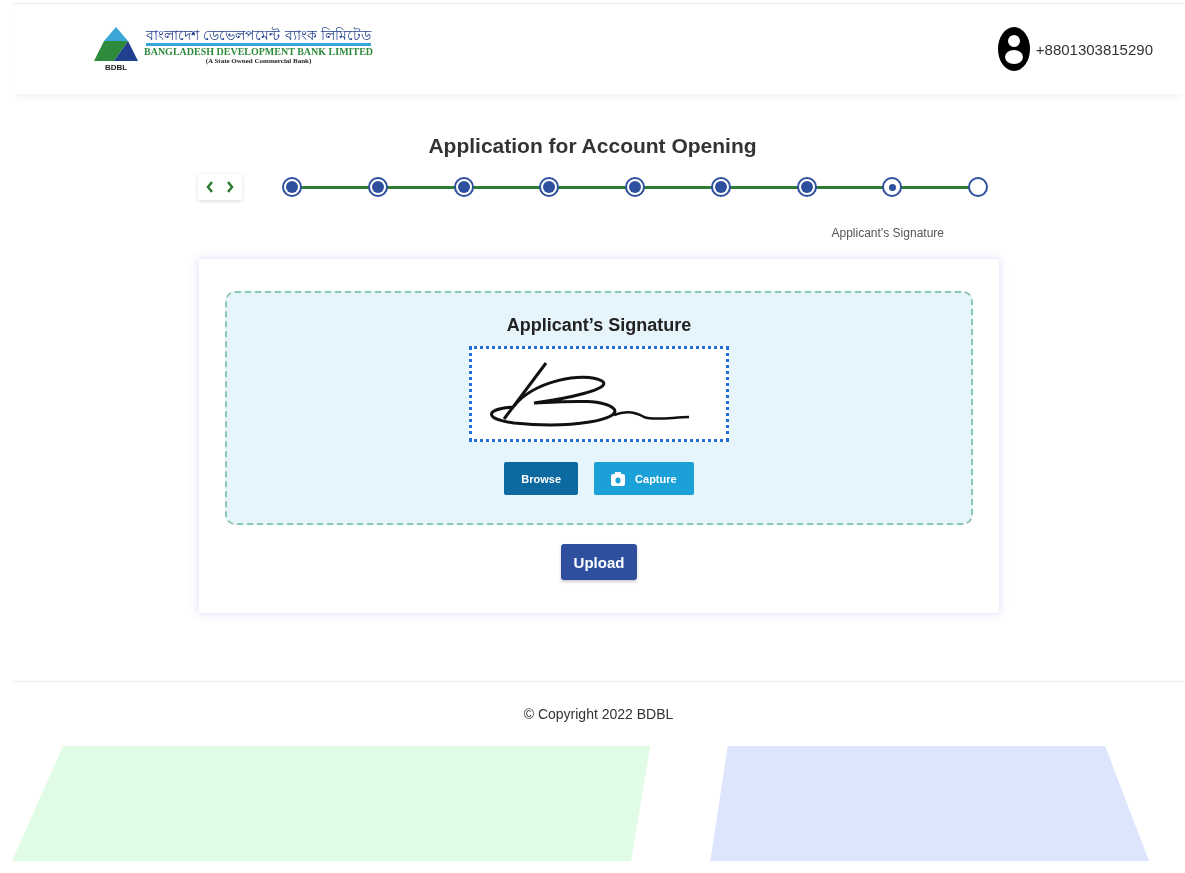 The height and width of the screenshot is (873, 1185). What do you see at coordinates (259, 52) in the screenshot?
I see `logo-english-name: BANGLADESH DEVELOPMENT BANK LIMITED` at bounding box center [259, 52].